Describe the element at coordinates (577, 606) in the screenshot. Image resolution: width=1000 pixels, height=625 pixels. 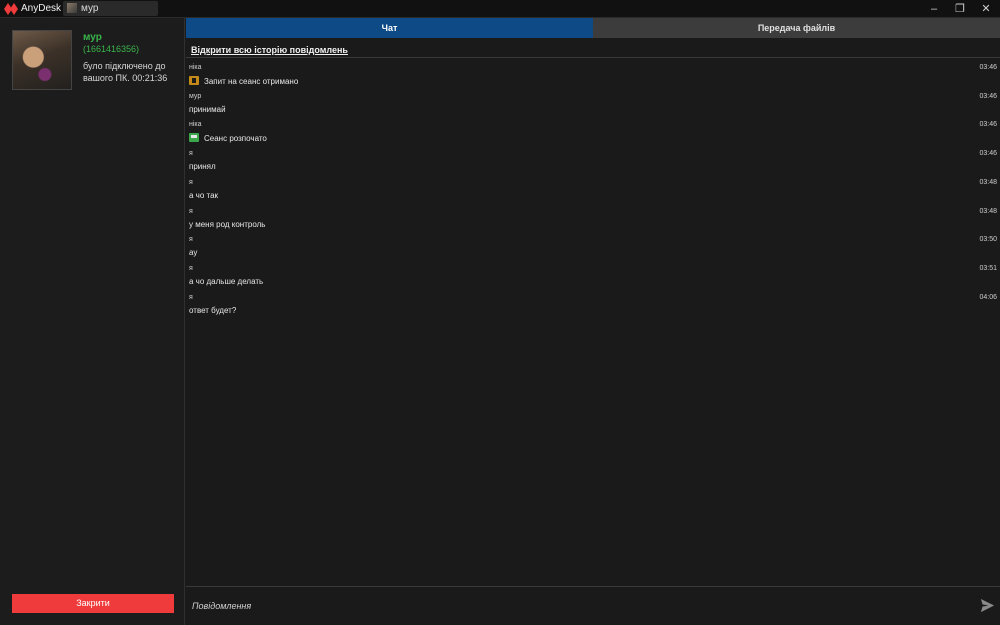
I see `message-input` at that location.